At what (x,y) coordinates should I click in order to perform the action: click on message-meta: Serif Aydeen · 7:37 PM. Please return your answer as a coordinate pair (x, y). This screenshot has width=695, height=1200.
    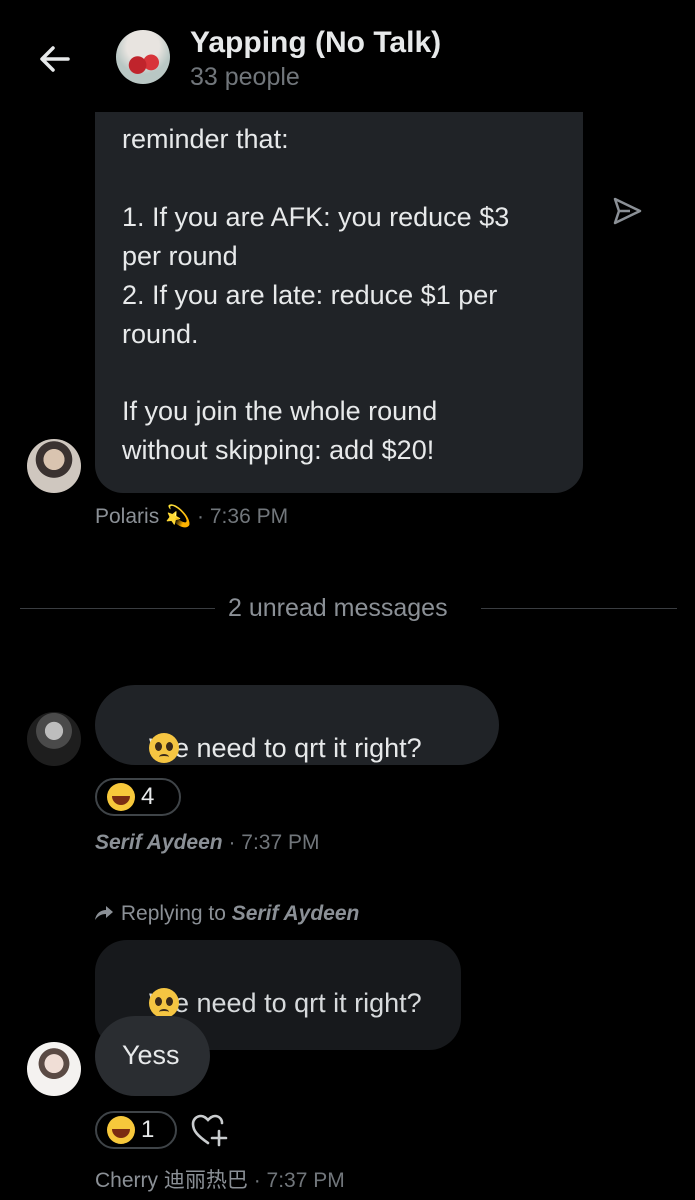
    Looking at the image, I should click on (207, 843).